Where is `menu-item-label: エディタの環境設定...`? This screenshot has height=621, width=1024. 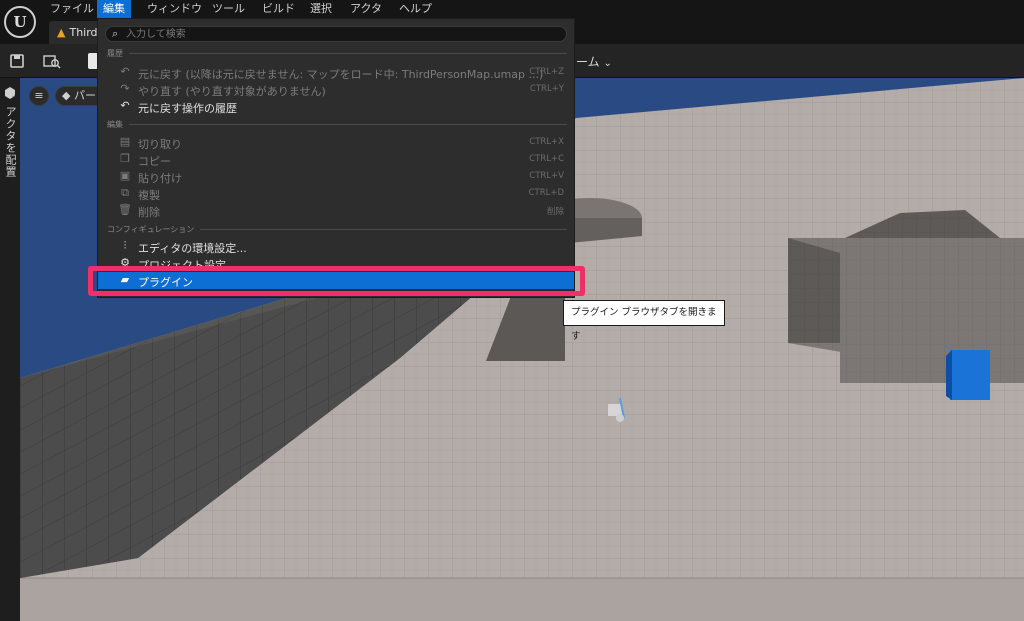 menu-item-label: エディタの環境設定... is located at coordinates (192, 248).